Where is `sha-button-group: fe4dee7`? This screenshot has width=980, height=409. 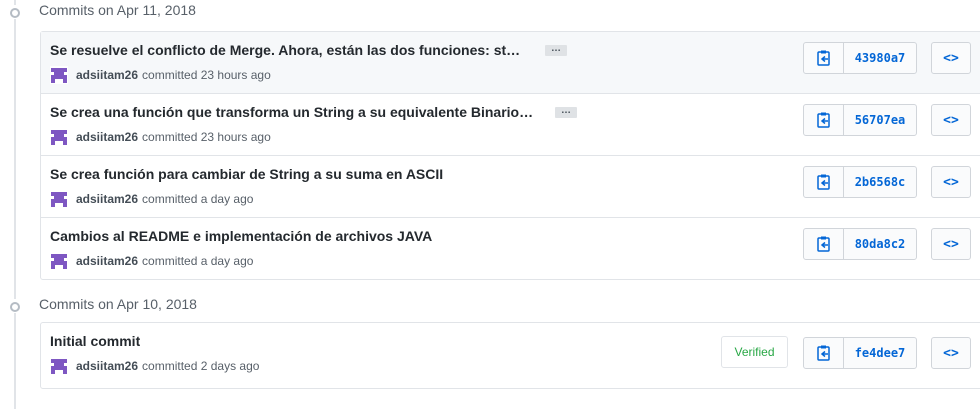 sha-button-group: fe4dee7 is located at coordinates (860, 353).